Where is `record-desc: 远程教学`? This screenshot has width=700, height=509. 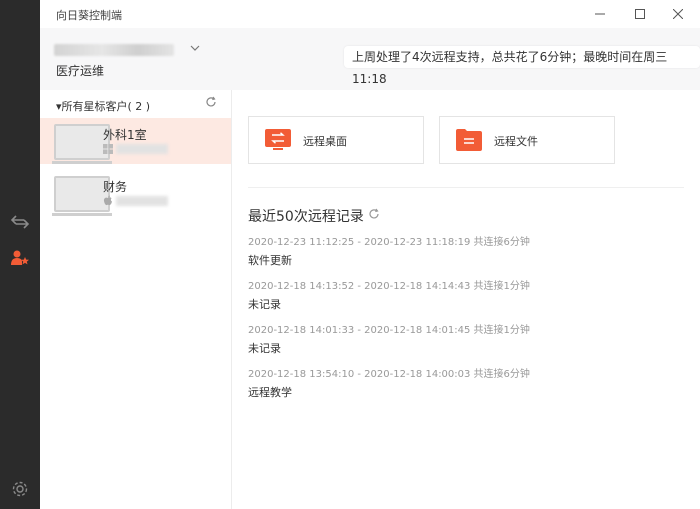 record-desc: 远程教学 is located at coordinates (270, 392).